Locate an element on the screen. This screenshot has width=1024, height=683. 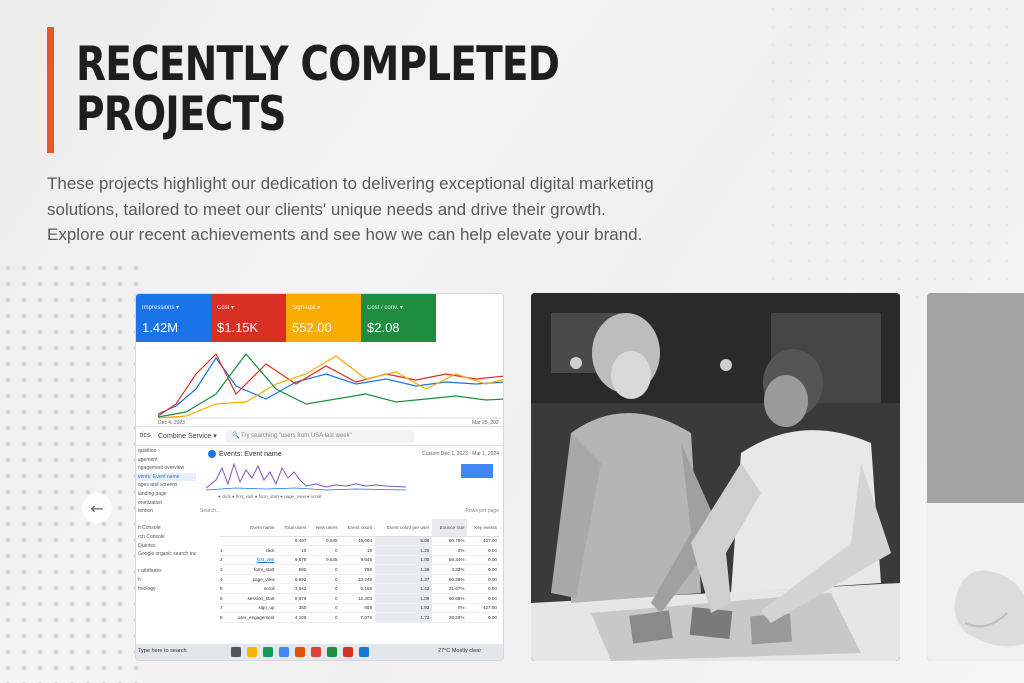
table-header-cell: Total users is located at coordinates (293, 528).